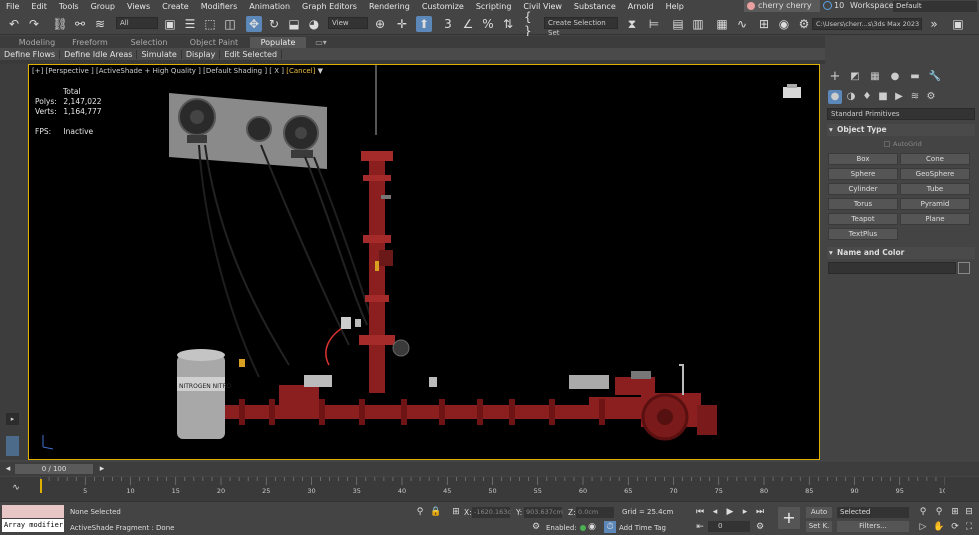  What do you see at coordinates (784, 24) in the screenshot?
I see `material-editor-icon: ◉` at bounding box center [784, 24].